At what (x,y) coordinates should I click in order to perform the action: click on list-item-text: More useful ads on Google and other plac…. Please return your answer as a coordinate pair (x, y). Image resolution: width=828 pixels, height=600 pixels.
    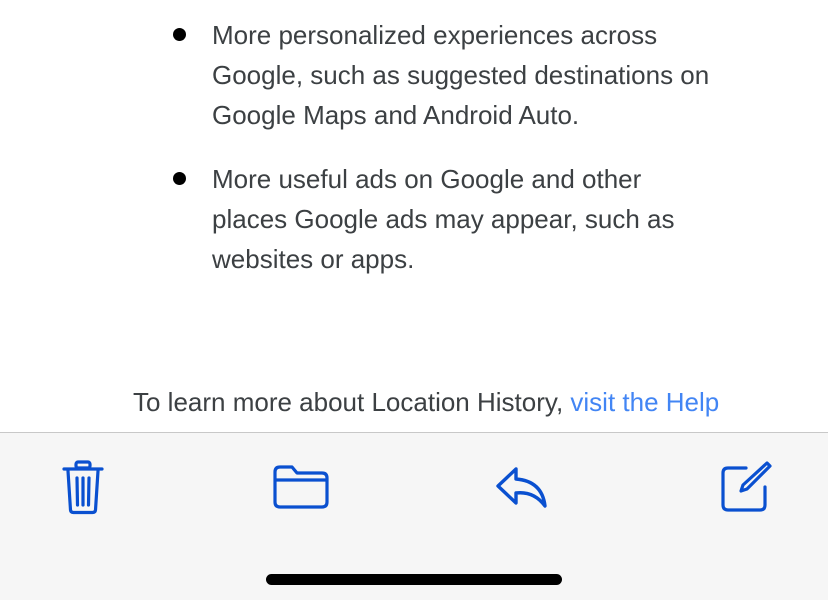
    Looking at the image, I should click on (443, 219).